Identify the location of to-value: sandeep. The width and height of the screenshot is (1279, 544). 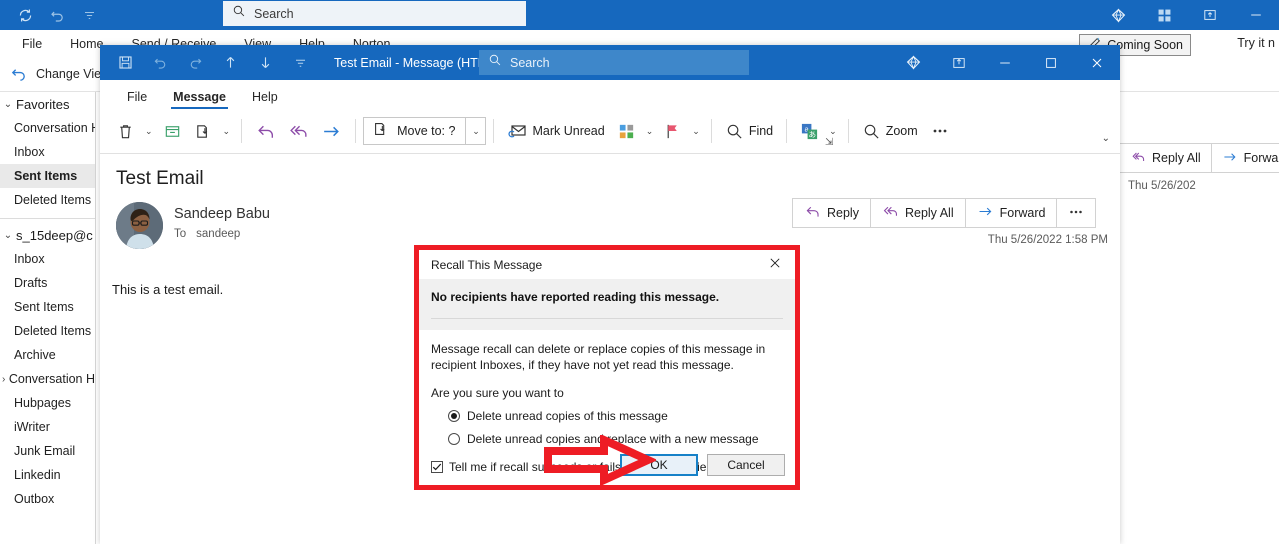
(218, 234).